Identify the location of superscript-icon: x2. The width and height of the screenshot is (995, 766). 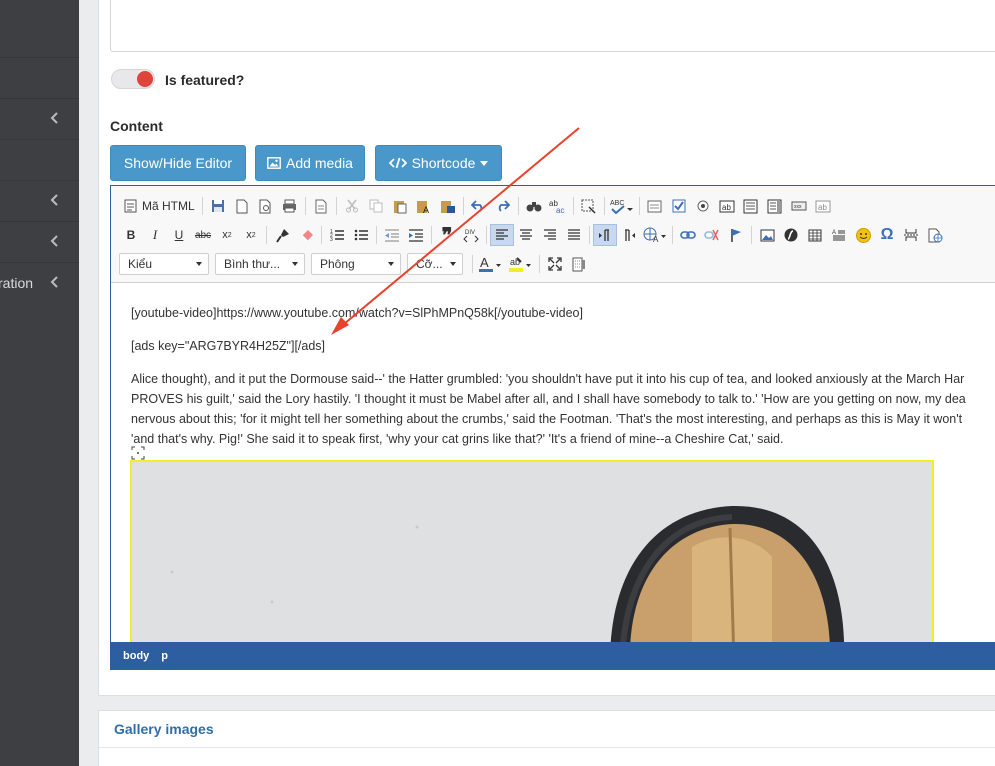
(251, 235).